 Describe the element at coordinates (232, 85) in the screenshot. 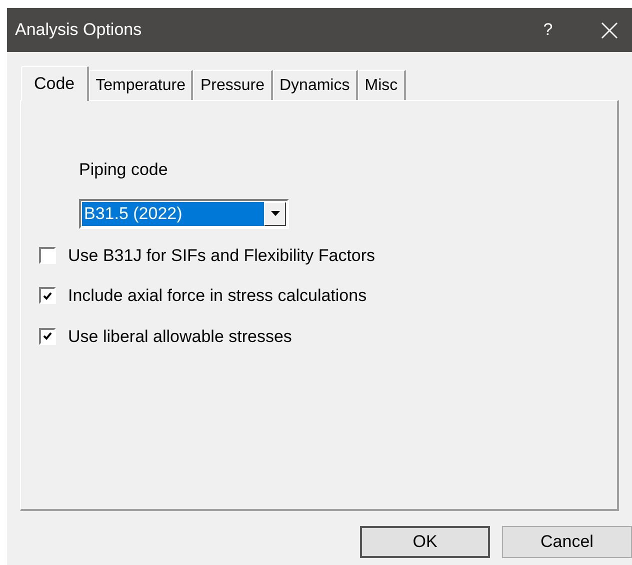

I see `tab: Pressure` at that location.